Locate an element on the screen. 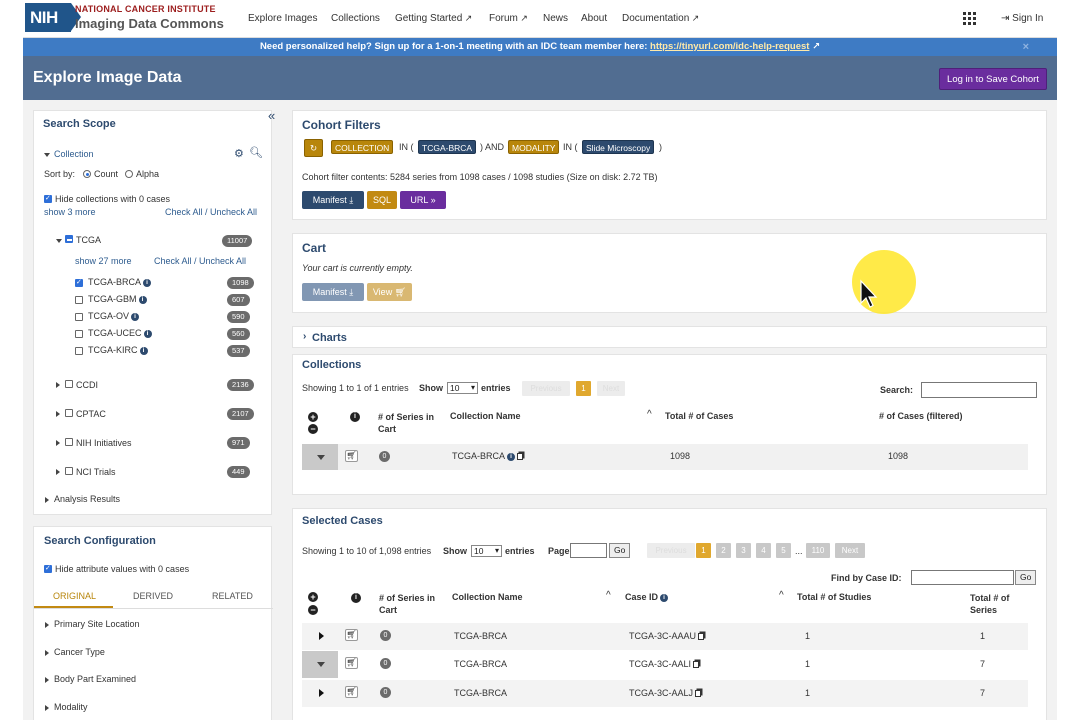 This screenshot has height=720, width=1080. cases-info-icon: i is located at coordinates (356, 598).